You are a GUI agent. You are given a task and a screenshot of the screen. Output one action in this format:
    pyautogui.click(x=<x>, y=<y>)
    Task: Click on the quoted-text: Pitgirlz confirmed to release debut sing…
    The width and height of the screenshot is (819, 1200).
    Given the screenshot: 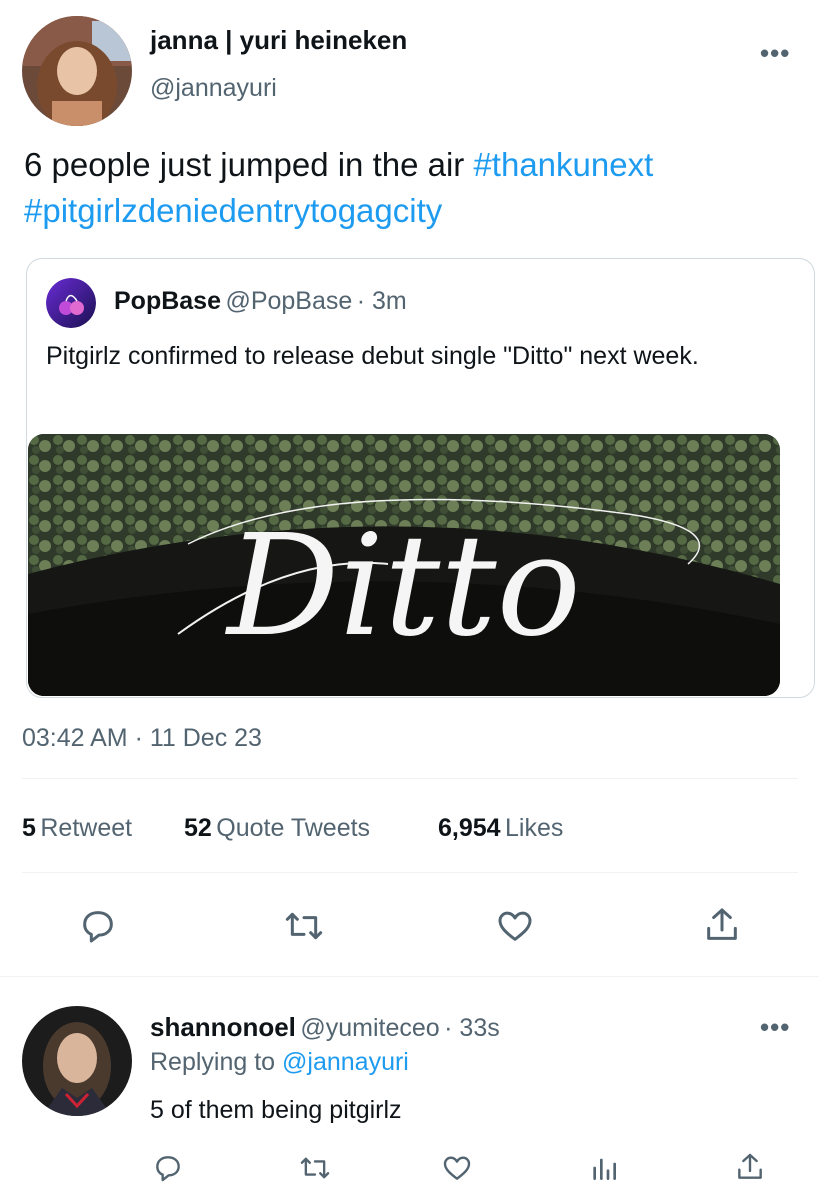 What is the action you would take?
    pyautogui.click(x=372, y=356)
    